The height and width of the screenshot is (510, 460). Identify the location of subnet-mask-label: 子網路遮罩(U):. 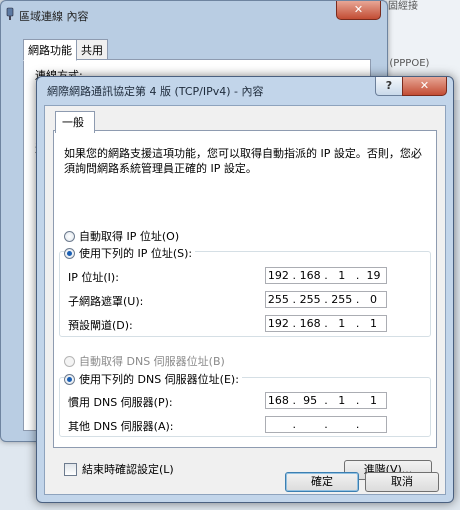
(106, 301).